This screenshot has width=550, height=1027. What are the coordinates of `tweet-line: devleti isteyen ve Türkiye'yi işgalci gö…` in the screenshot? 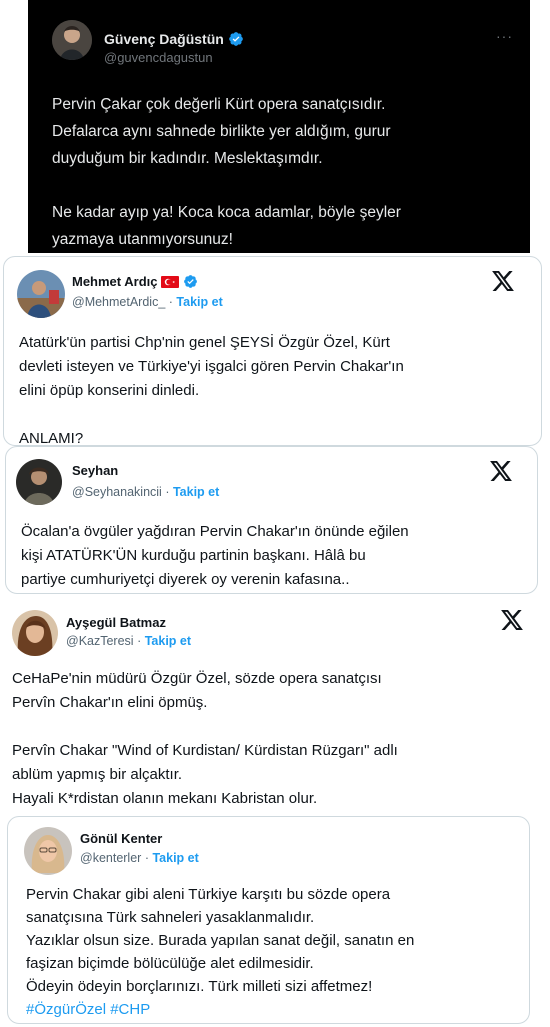 It's located at (211, 366).